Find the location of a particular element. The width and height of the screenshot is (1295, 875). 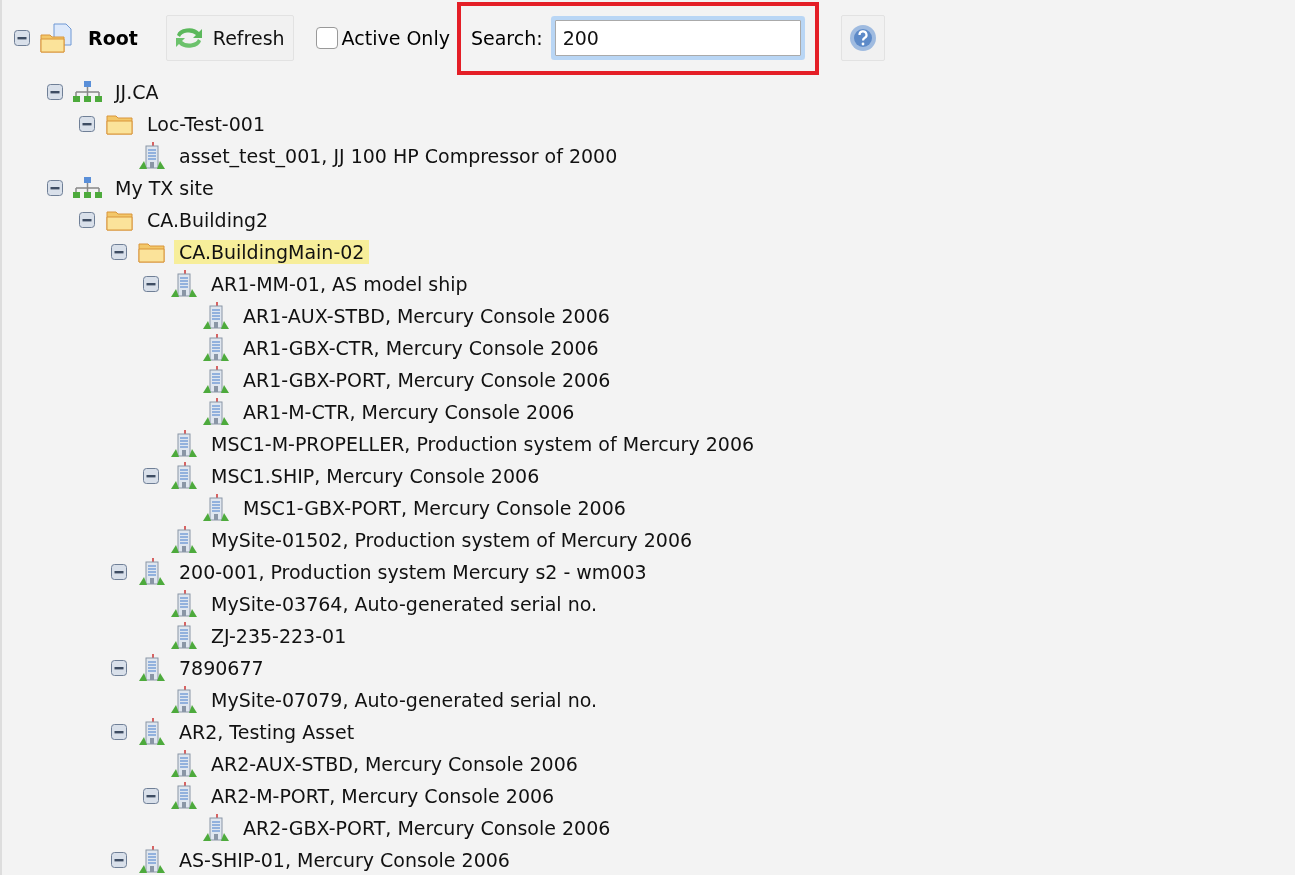

refresh-button: Refresh is located at coordinates (229, 38).